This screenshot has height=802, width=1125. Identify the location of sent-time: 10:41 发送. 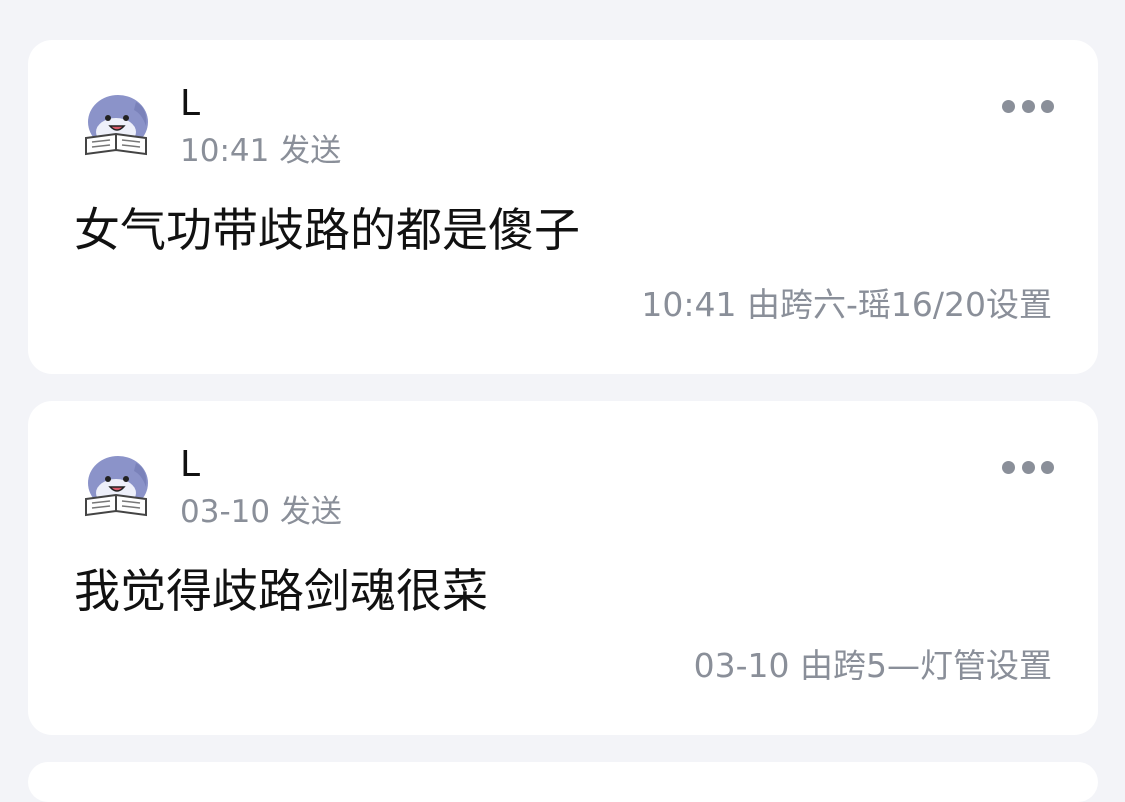
(261, 151).